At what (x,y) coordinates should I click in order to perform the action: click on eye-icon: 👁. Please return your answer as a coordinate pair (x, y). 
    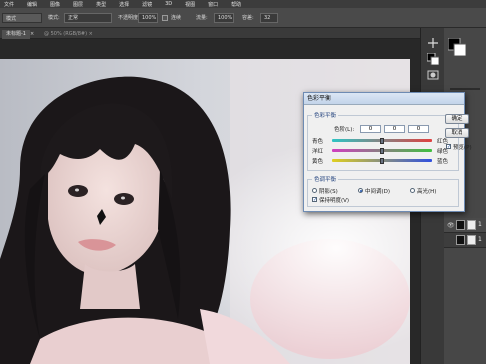
    Looking at the image, I should click on (451, 225).